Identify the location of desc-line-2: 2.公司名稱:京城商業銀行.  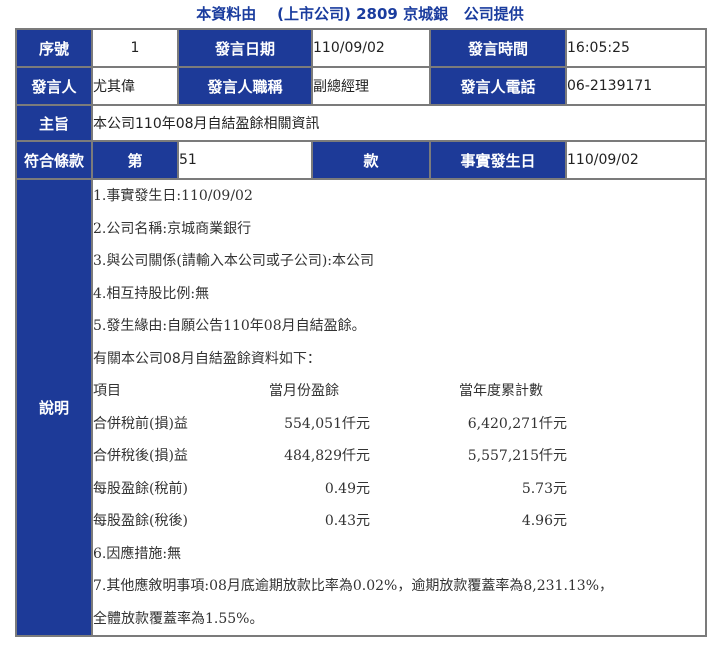
(172, 228).